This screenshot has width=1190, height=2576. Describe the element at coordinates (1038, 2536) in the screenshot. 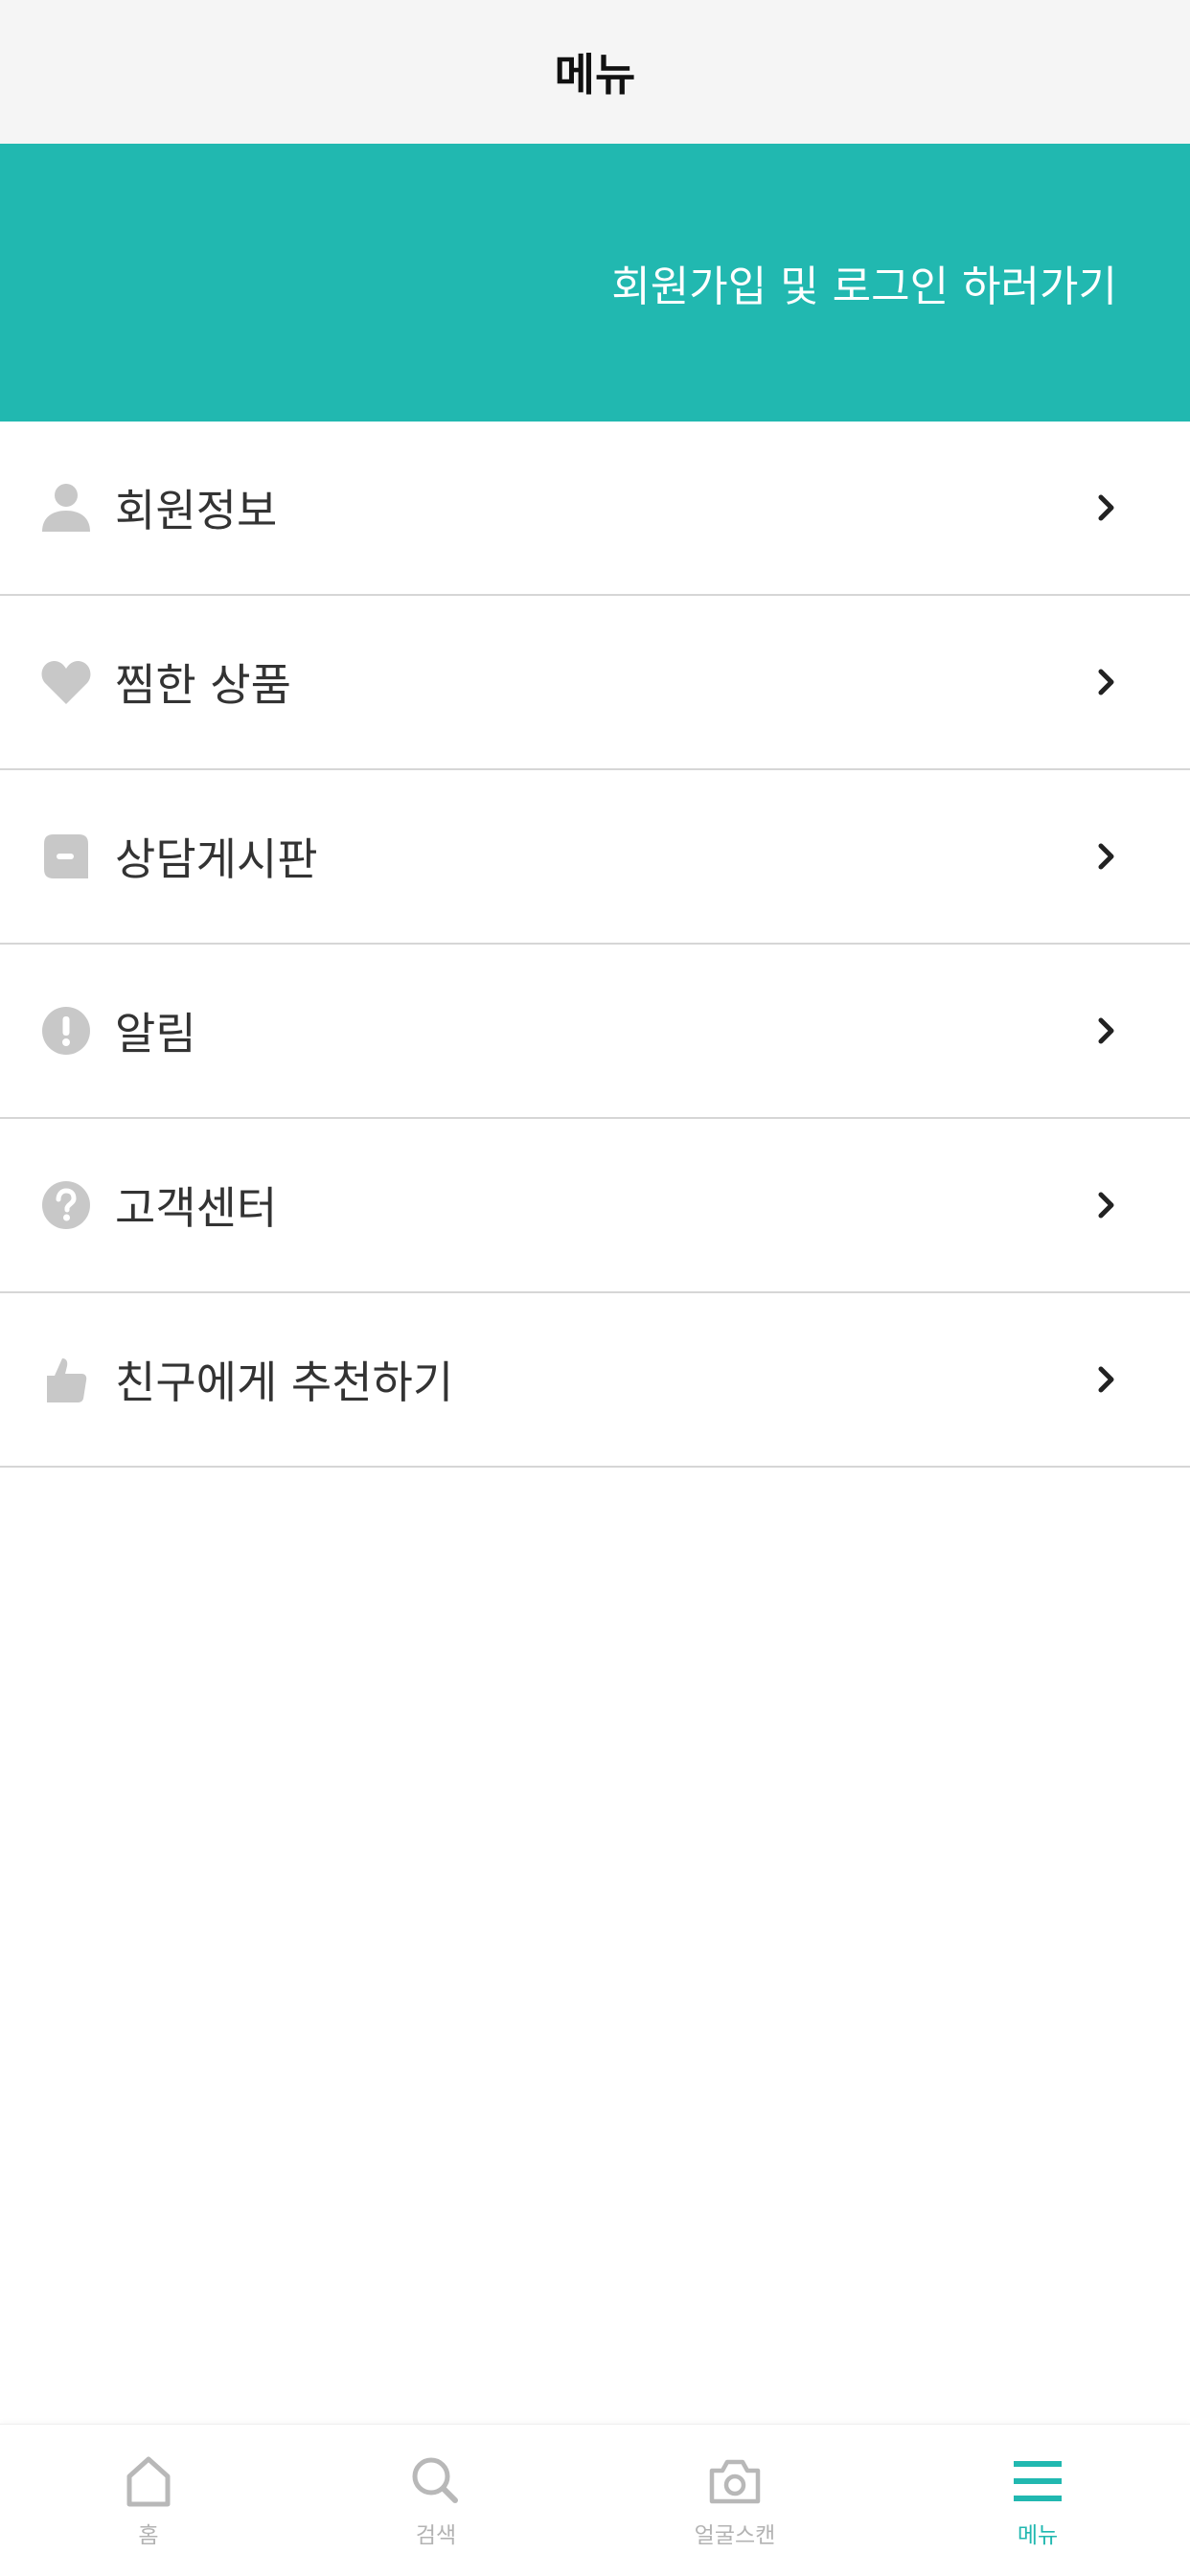

I see `tab-label: 메뉴` at that location.